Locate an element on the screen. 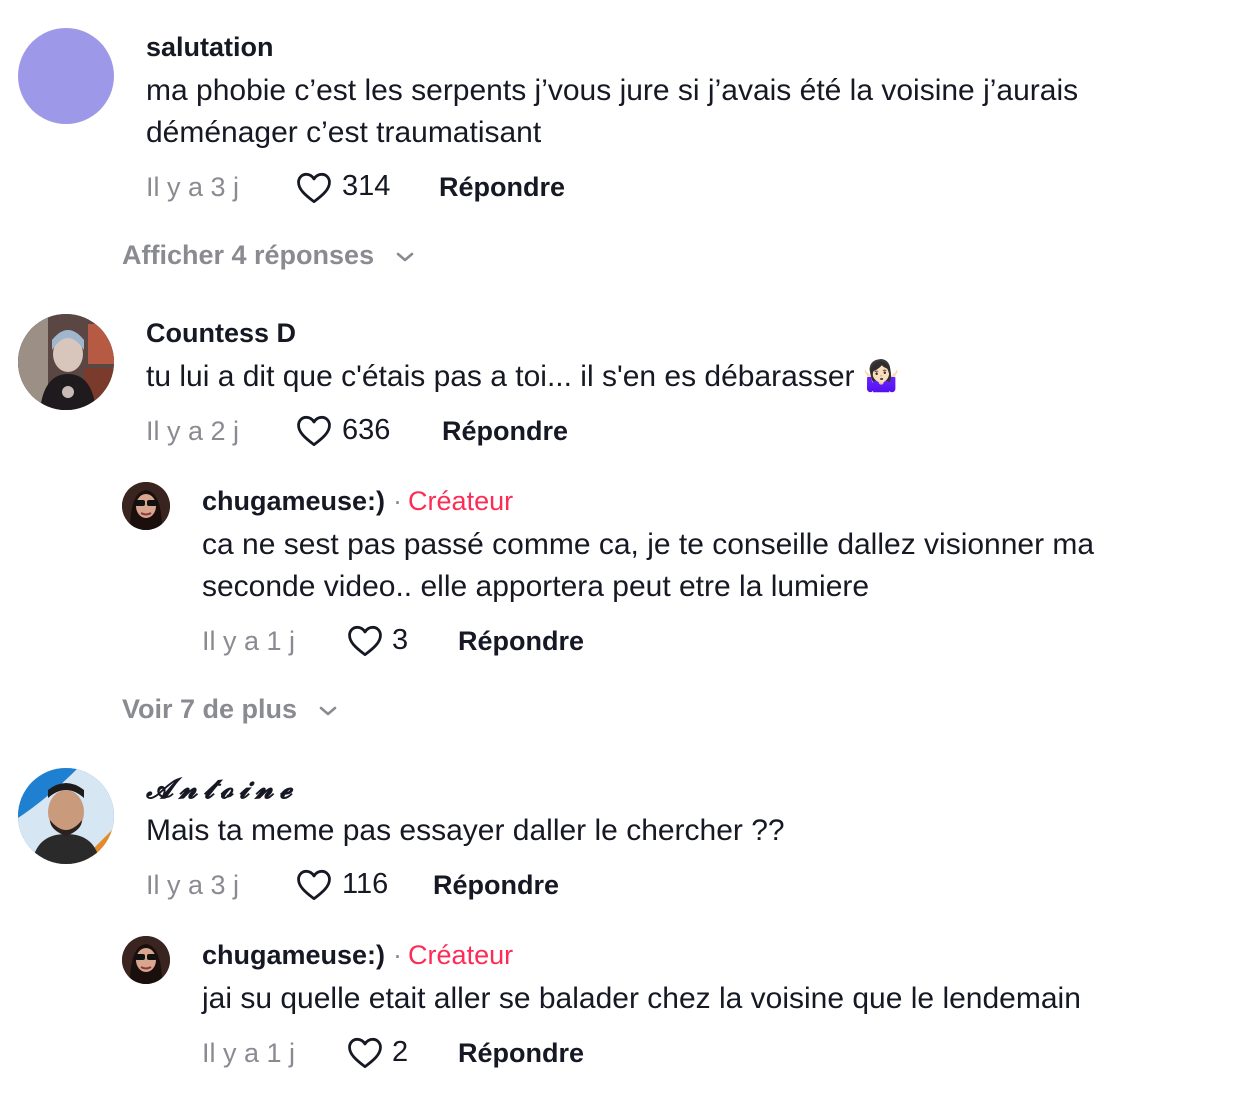 The height and width of the screenshot is (1098, 1242). show-more-button: Voir 7 de plus is located at coordinates (230, 709).